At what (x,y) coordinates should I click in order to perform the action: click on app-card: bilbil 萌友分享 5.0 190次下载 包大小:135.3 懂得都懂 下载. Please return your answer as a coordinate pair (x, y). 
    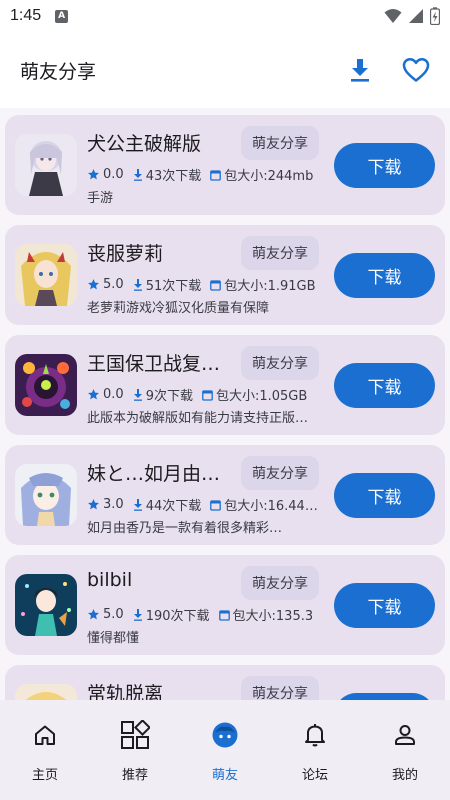
    Looking at the image, I should click on (225, 605).